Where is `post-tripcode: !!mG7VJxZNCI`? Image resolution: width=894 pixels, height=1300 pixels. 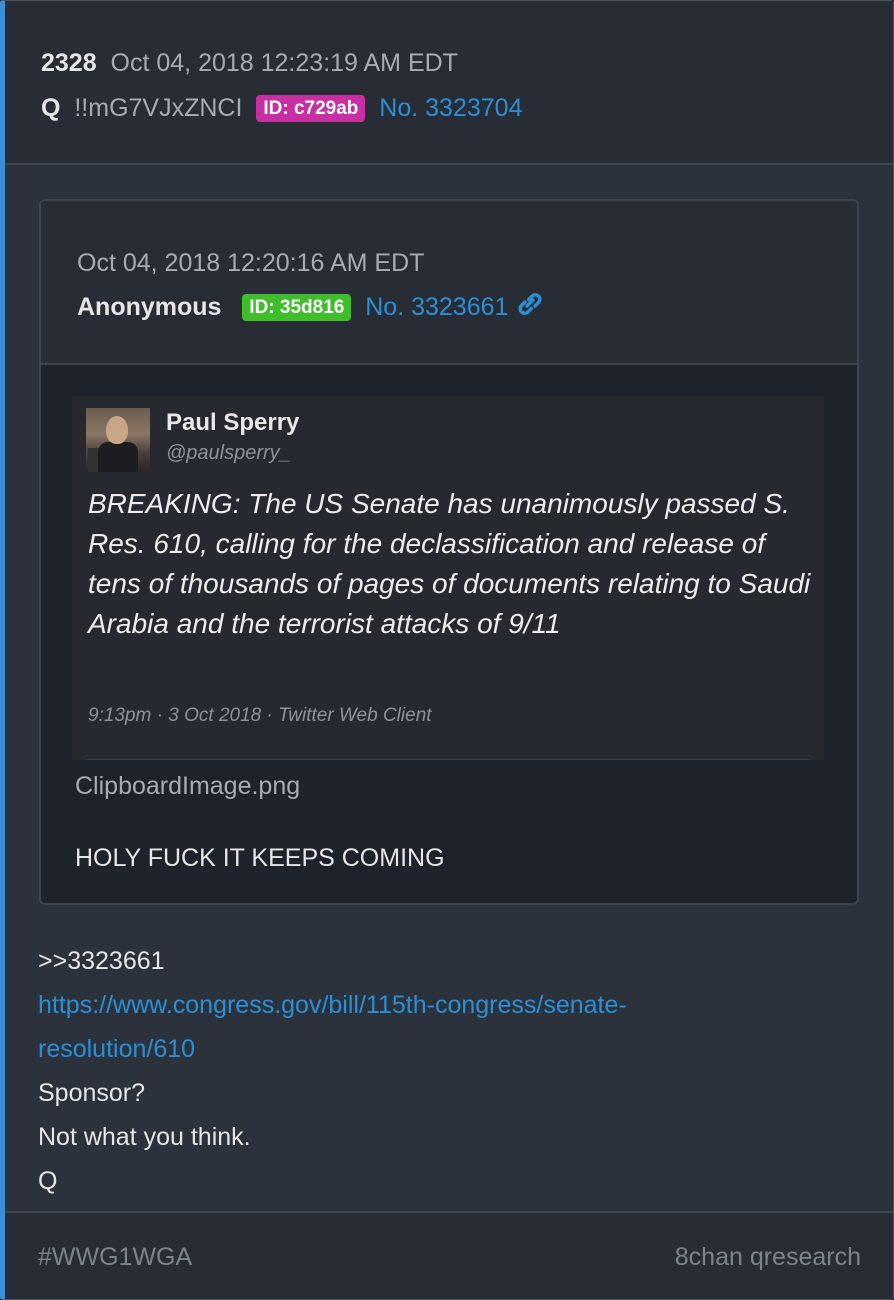
post-tripcode: !!mG7VJxZNCI is located at coordinates (158, 108).